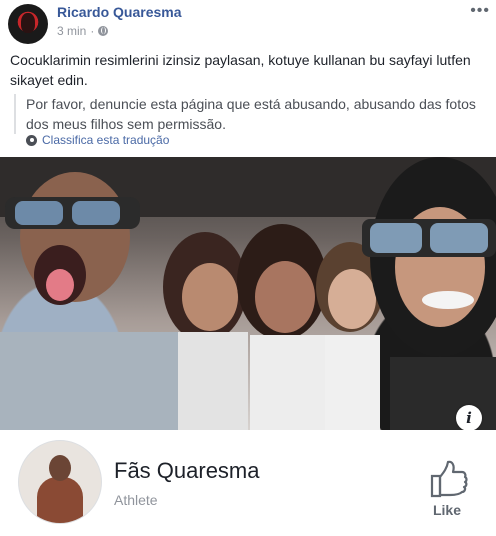 The height and width of the screenshot is (536, 496). I want to click on page-avatar, so click(60, 482).